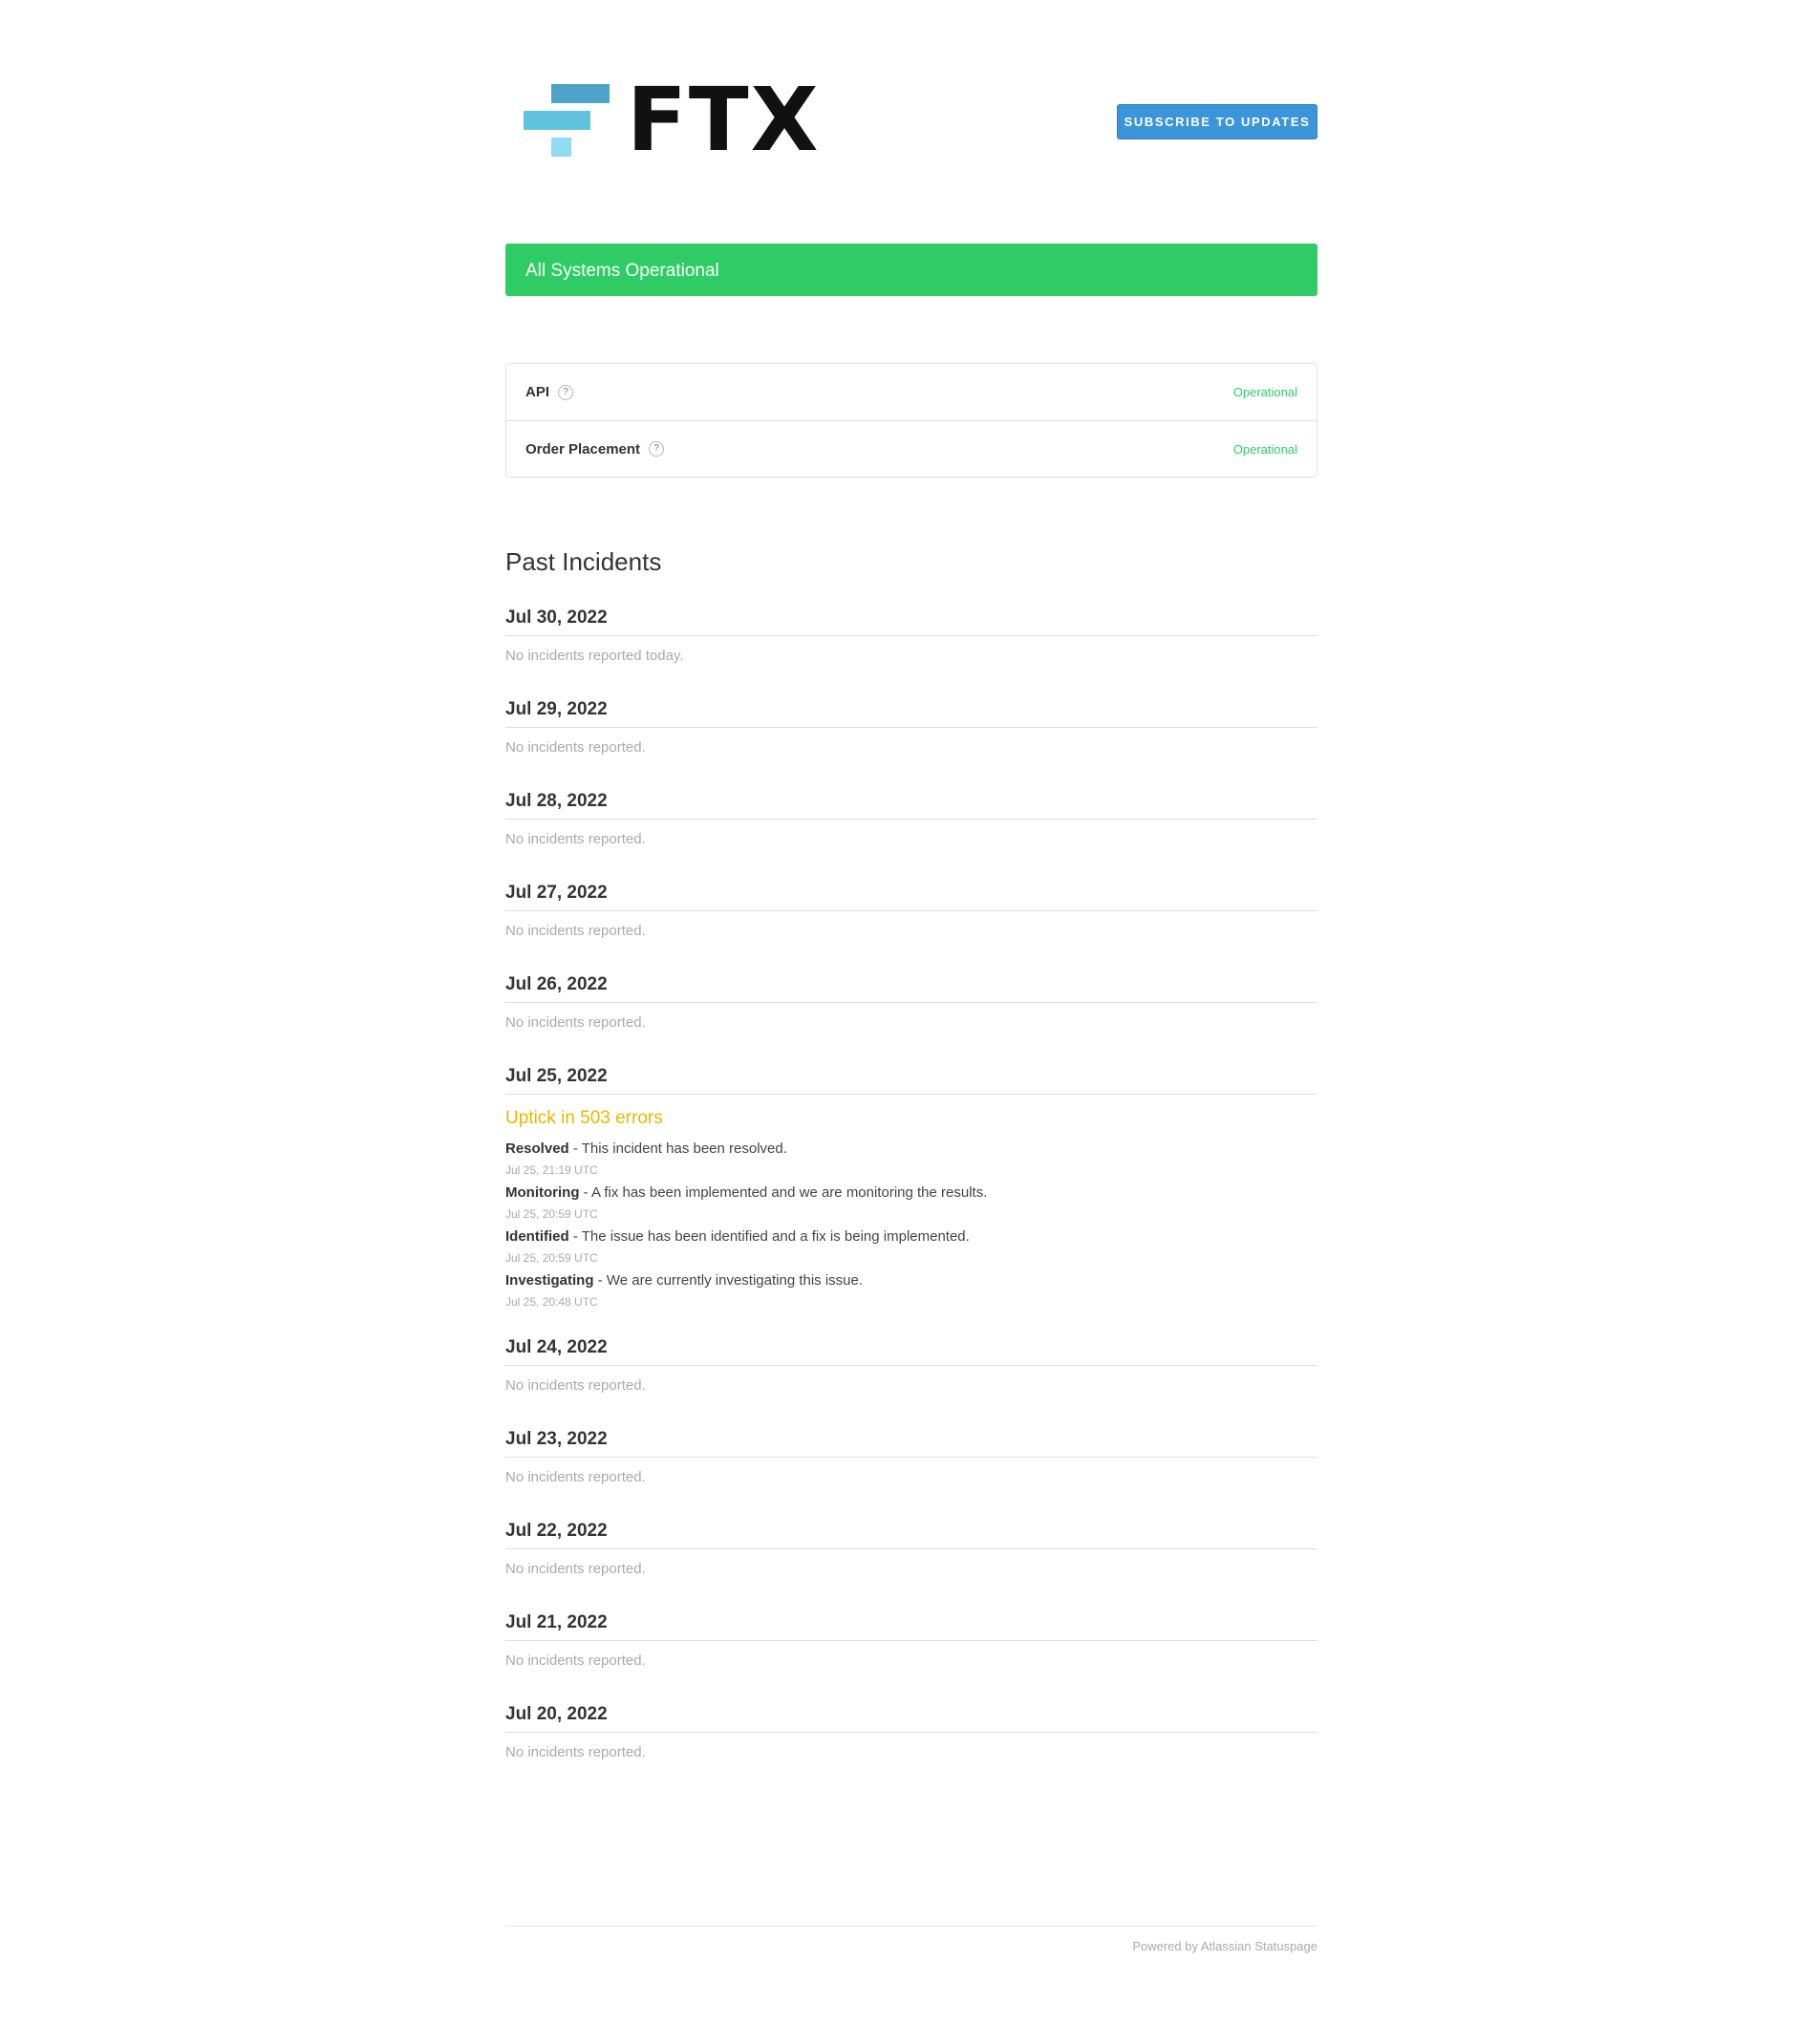 This screenshot has height=2025, width=1820. I want to click on day-date: Jul 21, 2022, so click(911, 1626).